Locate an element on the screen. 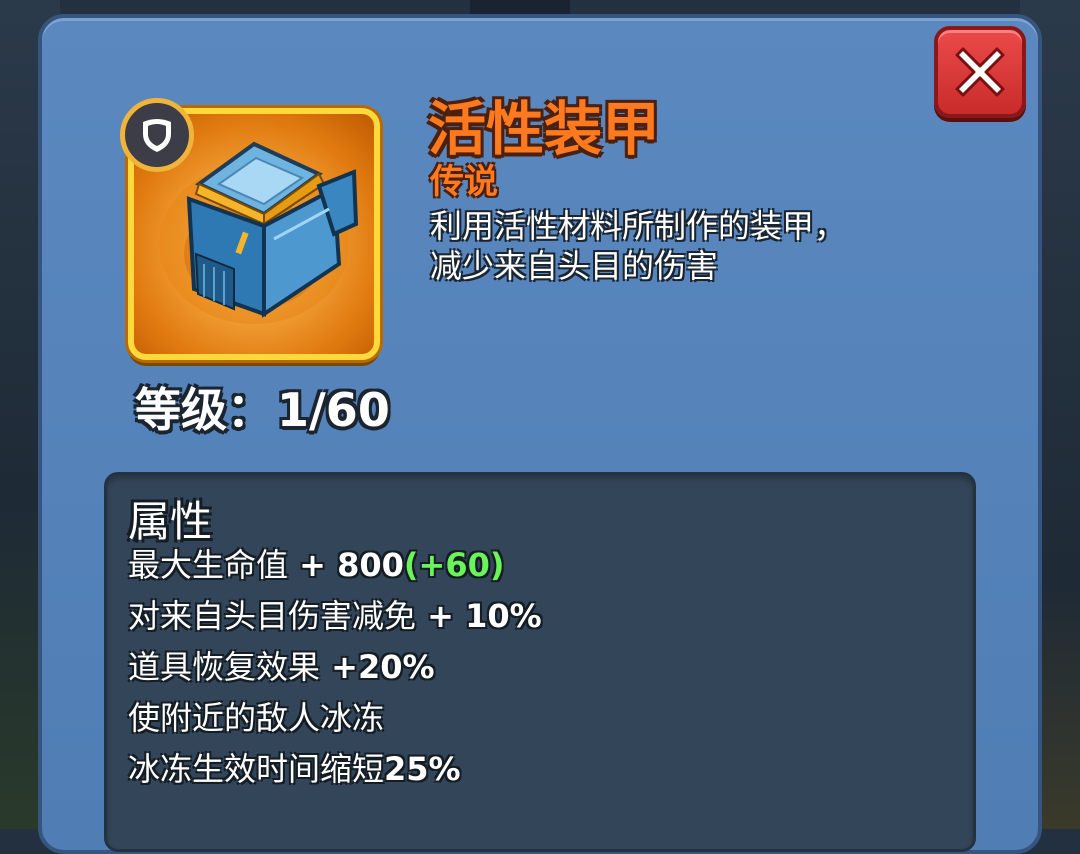 The width and height of the screenshot is (1080, 854). attribute-line: 冰冻生效时间缩短25% is located at coordinates (294, 767).